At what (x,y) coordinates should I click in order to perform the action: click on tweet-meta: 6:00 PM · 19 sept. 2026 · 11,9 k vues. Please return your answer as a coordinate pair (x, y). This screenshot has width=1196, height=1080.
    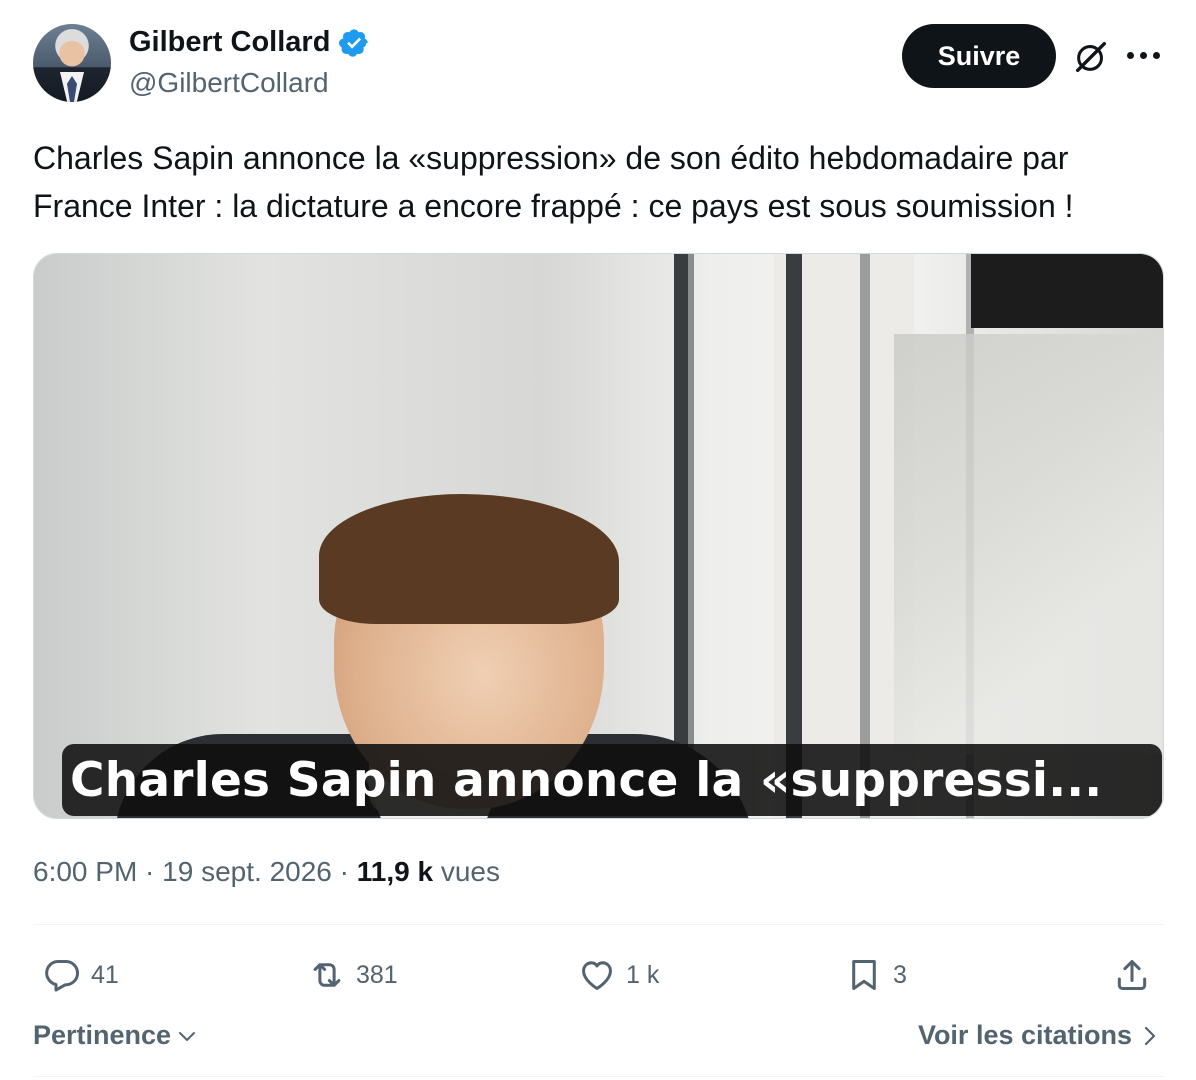
    Looking at the image, I should click on (266, 872).